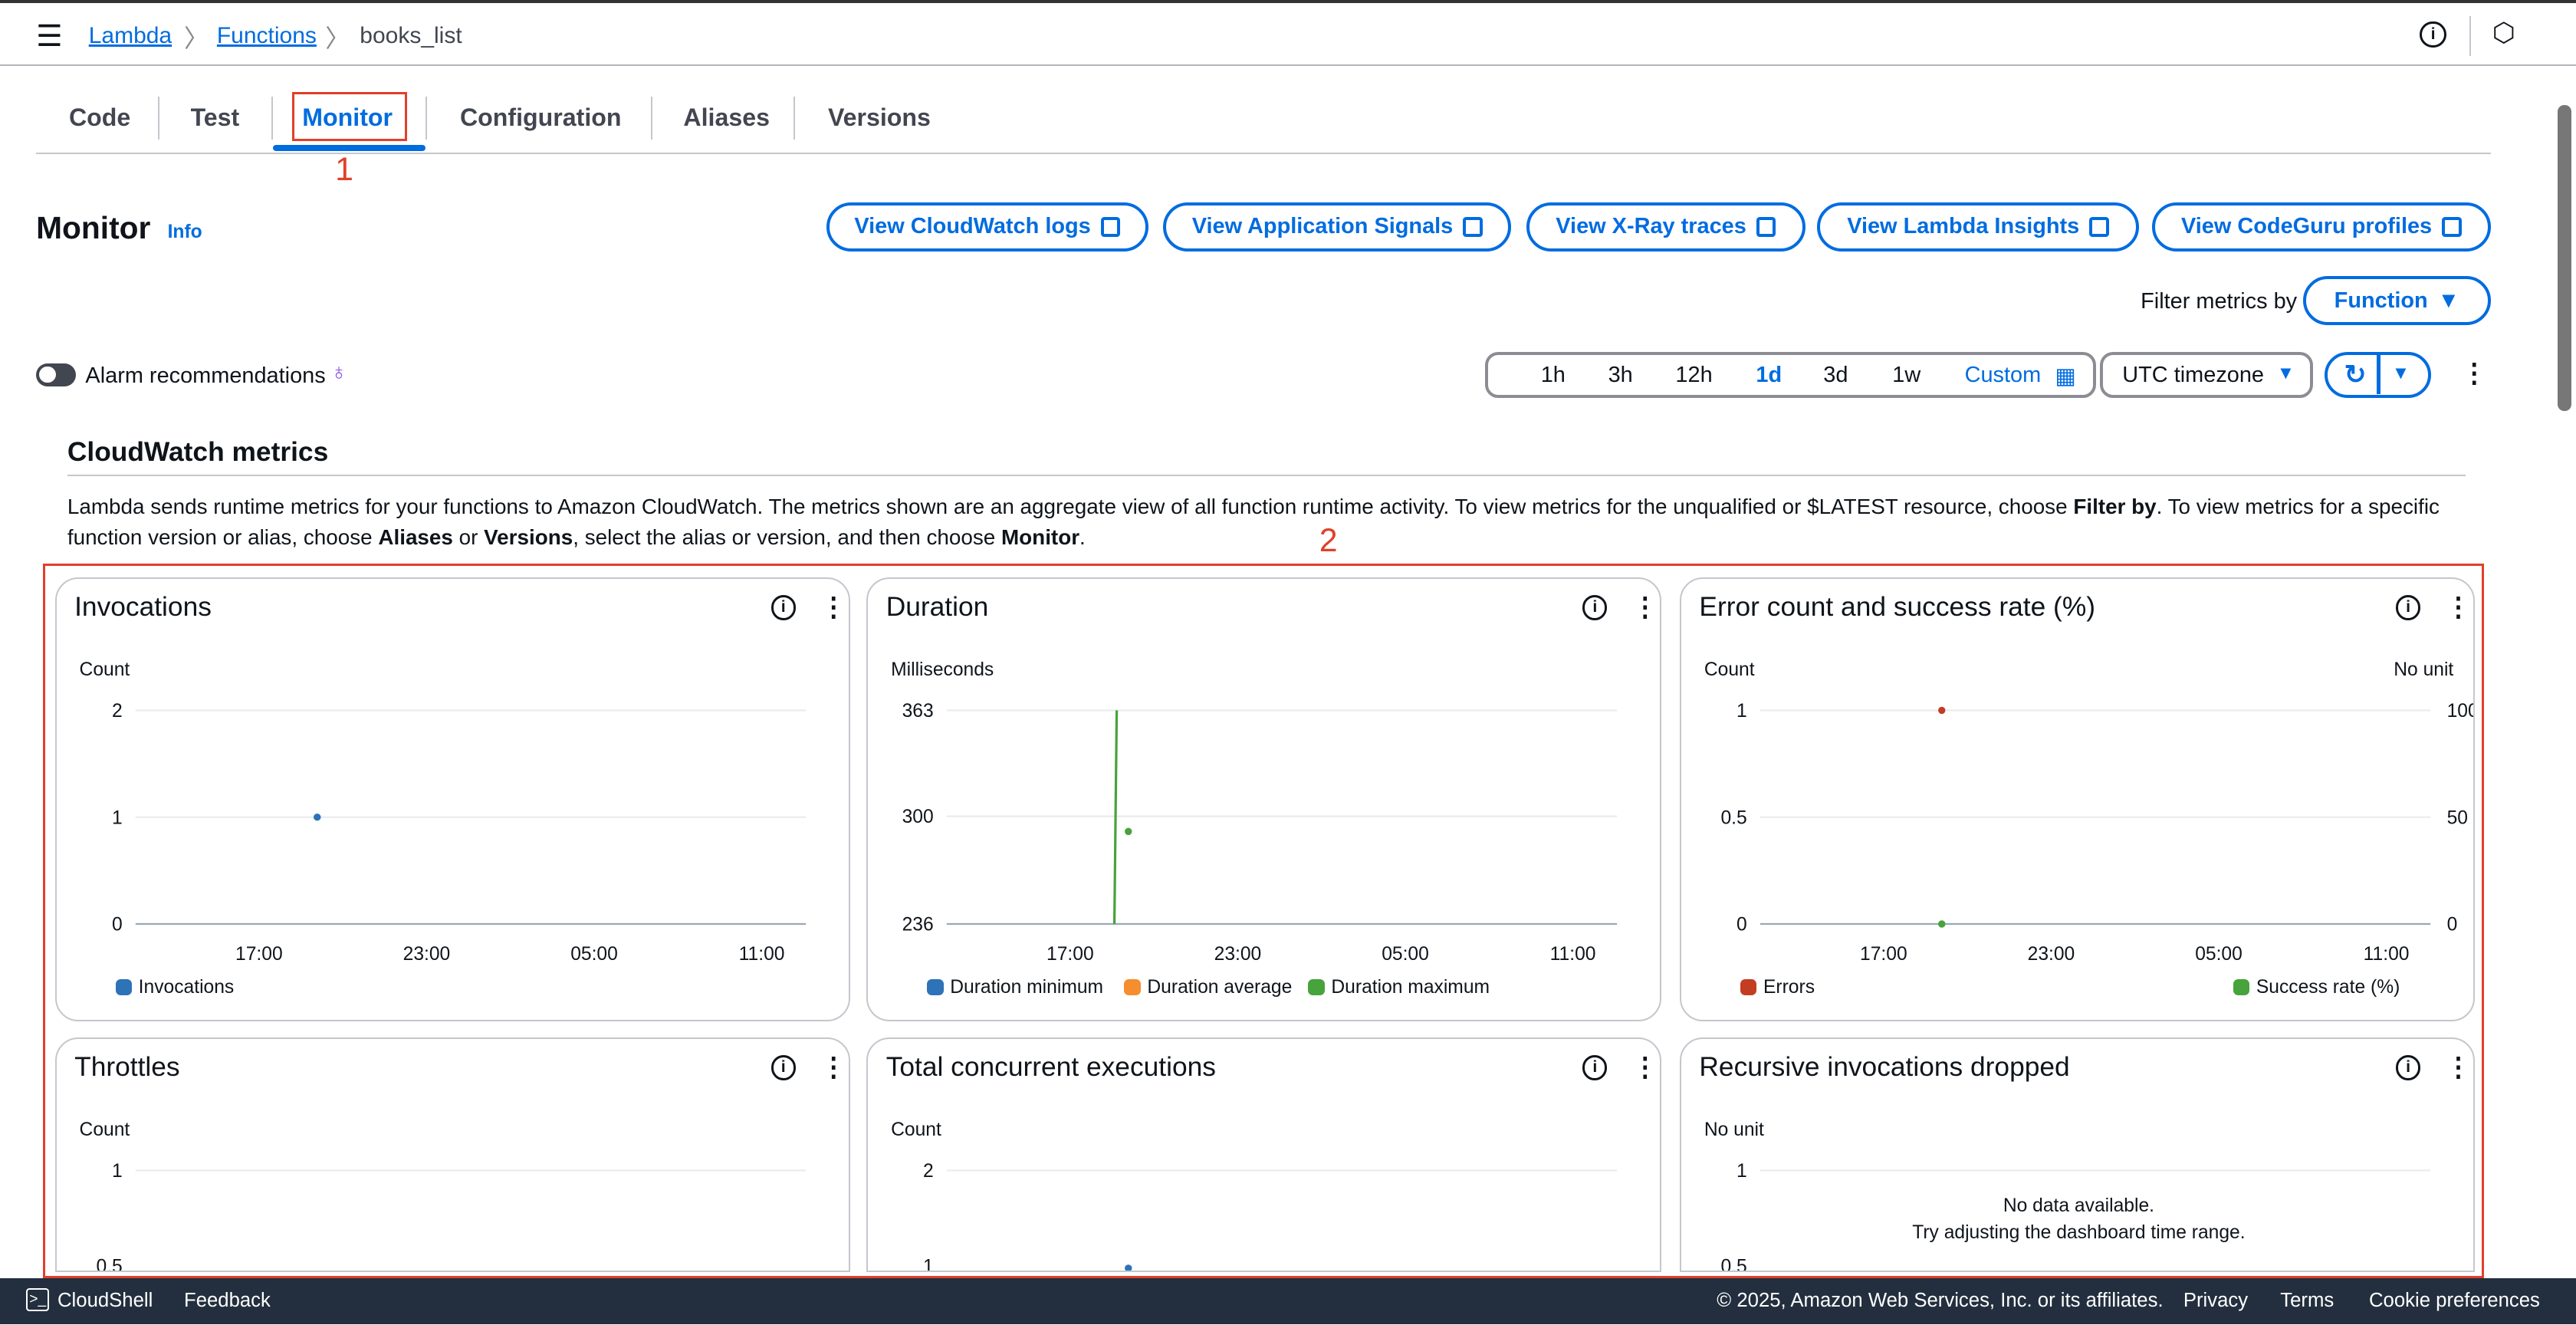 The height and width of the screenshot is (1325, 2576). I want to click on x-tick-label: 23:00, so click(1238, 954).